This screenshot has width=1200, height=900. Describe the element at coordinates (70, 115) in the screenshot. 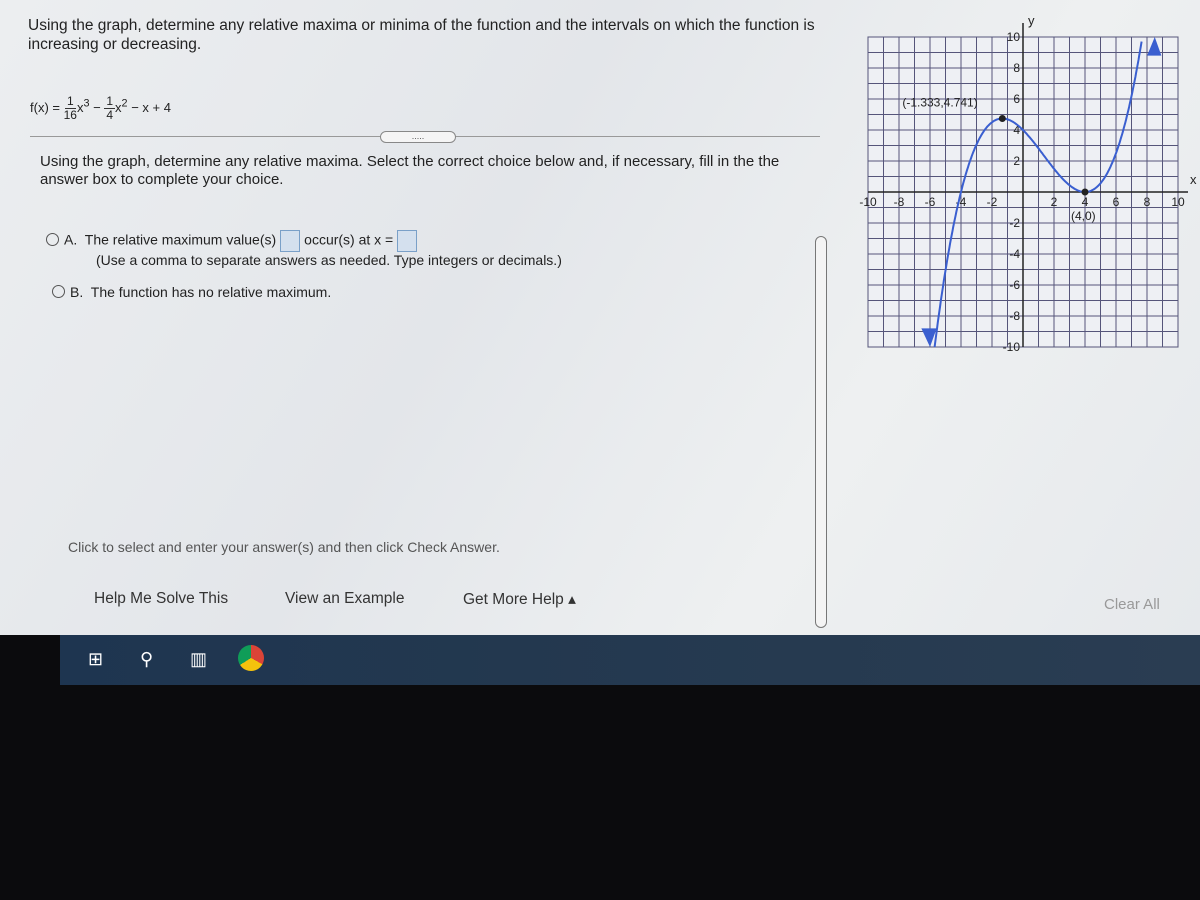

I see `a-den: 16` at that location.